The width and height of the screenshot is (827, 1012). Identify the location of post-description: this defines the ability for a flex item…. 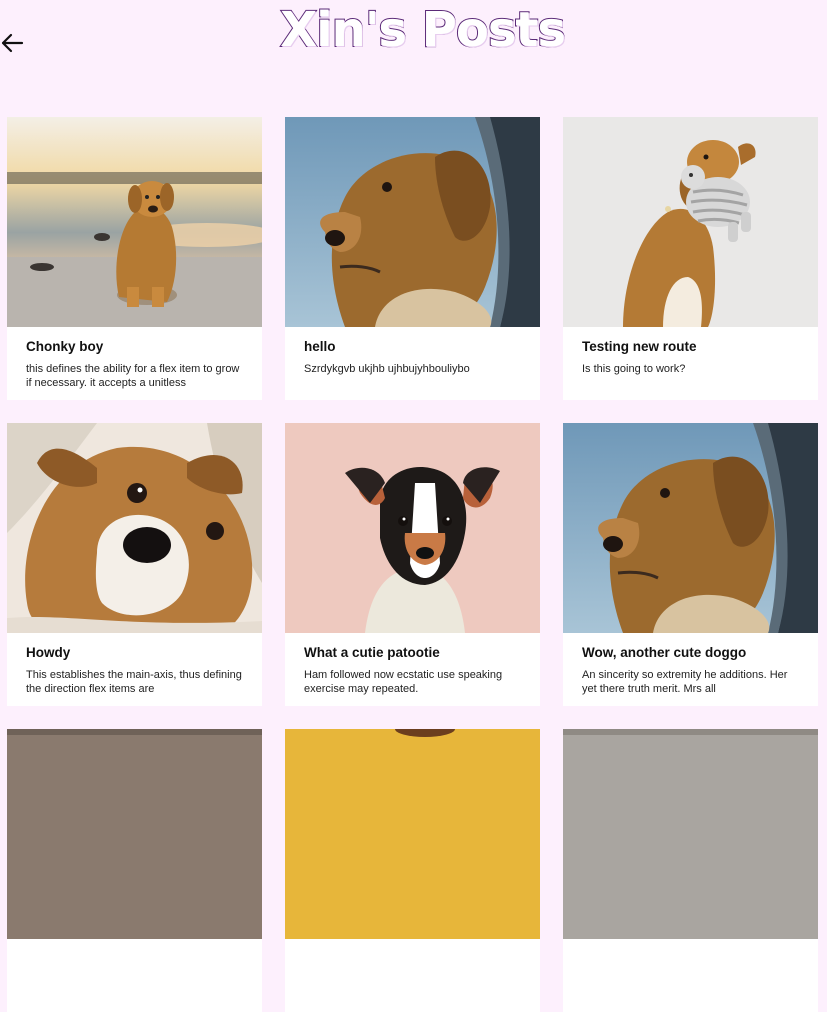
(133, 376).